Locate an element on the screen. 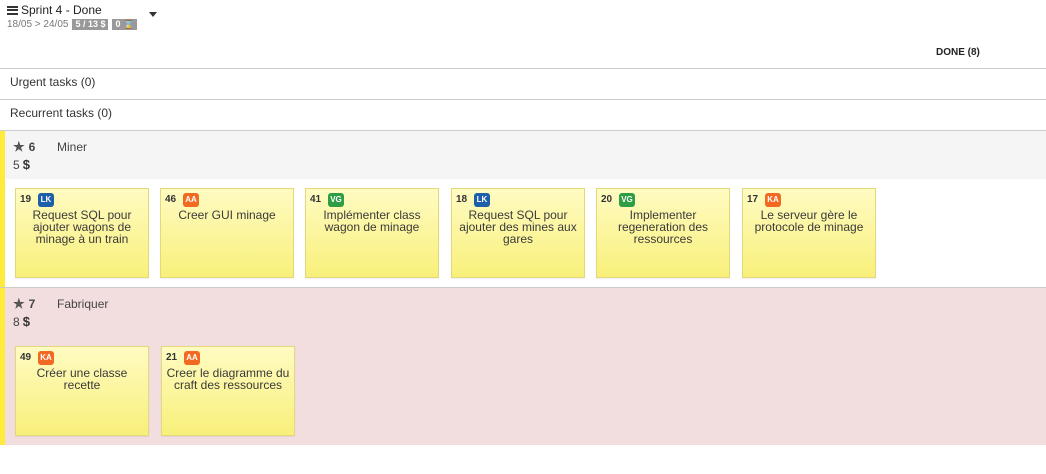 The height and width of the screenshot is (474, 1046). chevron-down-icon is located at coordinates (153, 14).